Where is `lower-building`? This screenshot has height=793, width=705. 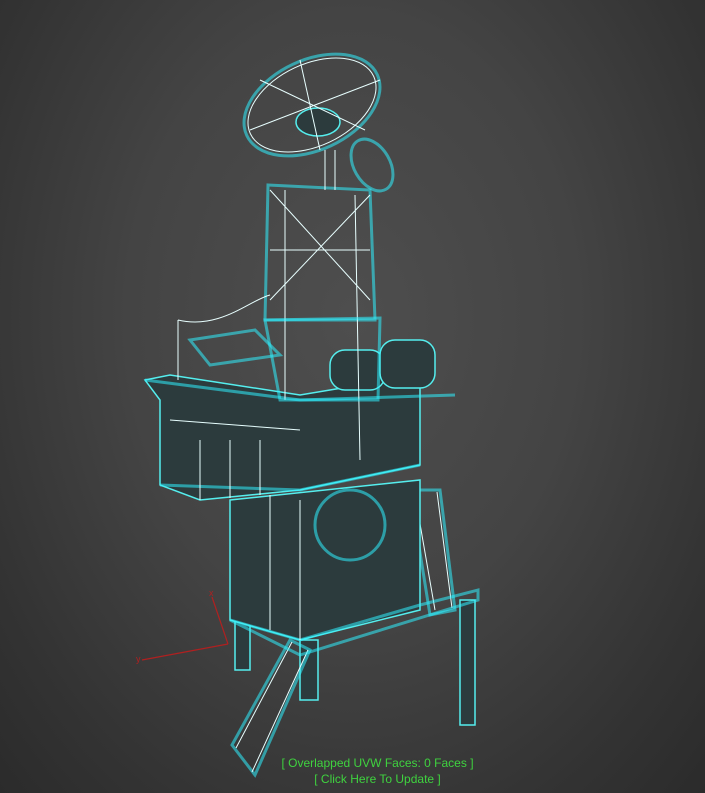
lower-building is located at coordinates (325, 560).